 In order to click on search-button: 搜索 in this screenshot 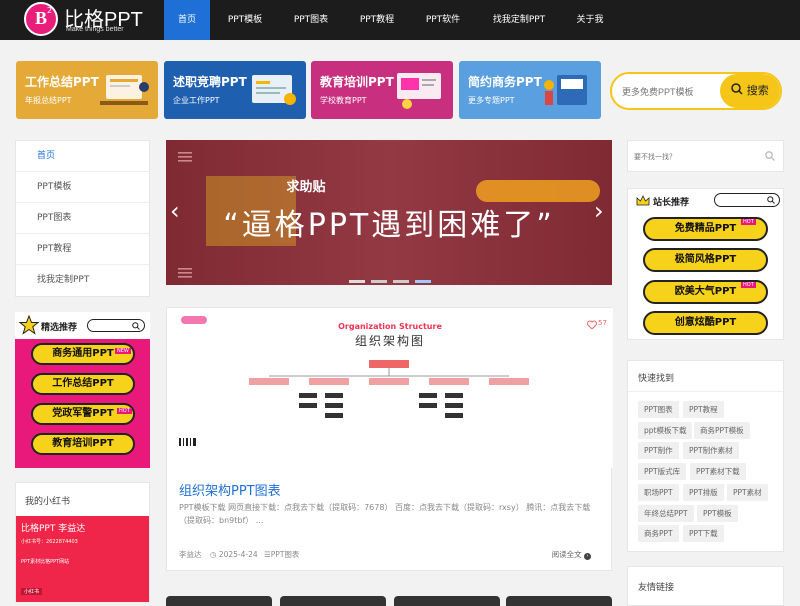, I will do `click(750, 91)`.